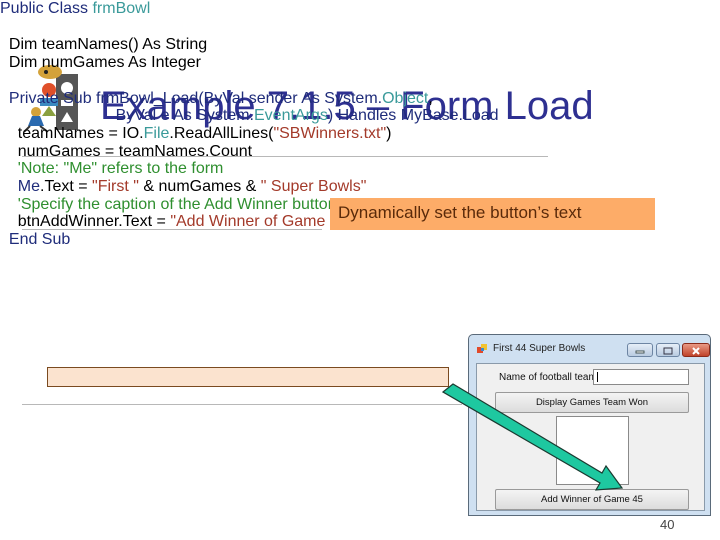 The height and width of the screenshot is (540, 720). I want to click on code-token: "First ", so click(115, 186).